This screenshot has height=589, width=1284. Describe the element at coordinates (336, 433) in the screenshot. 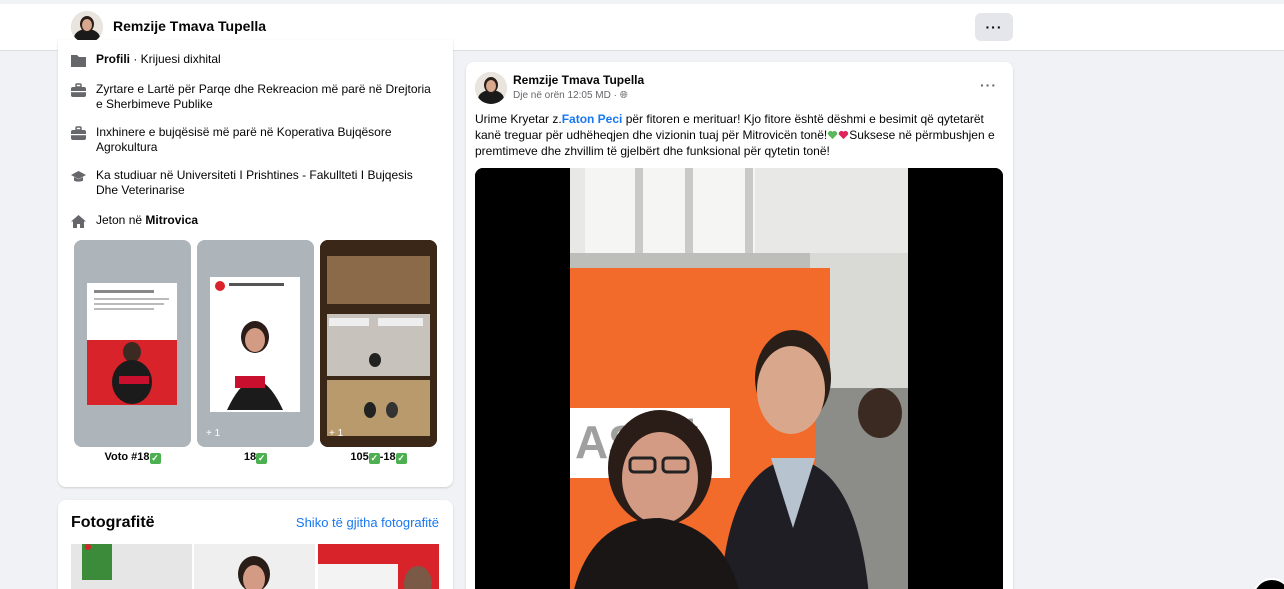

I see `highlight-3-count: + 1` at that location.